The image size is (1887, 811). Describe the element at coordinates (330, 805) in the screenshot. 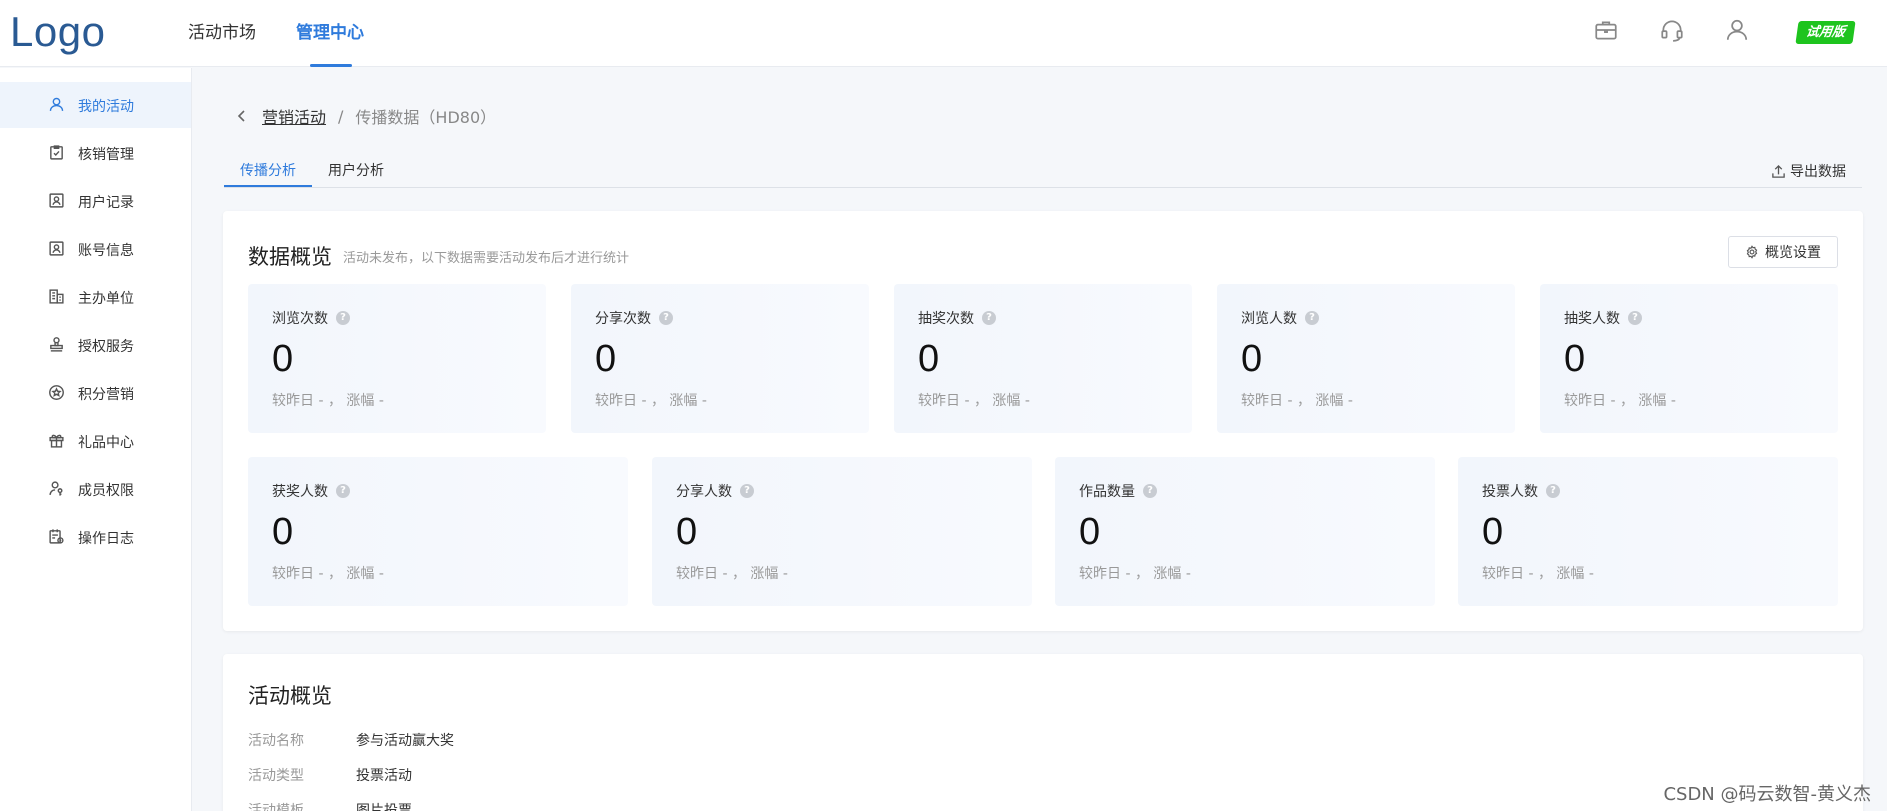

I see `activity-row-template: 活动模板 图片投票` at that location.